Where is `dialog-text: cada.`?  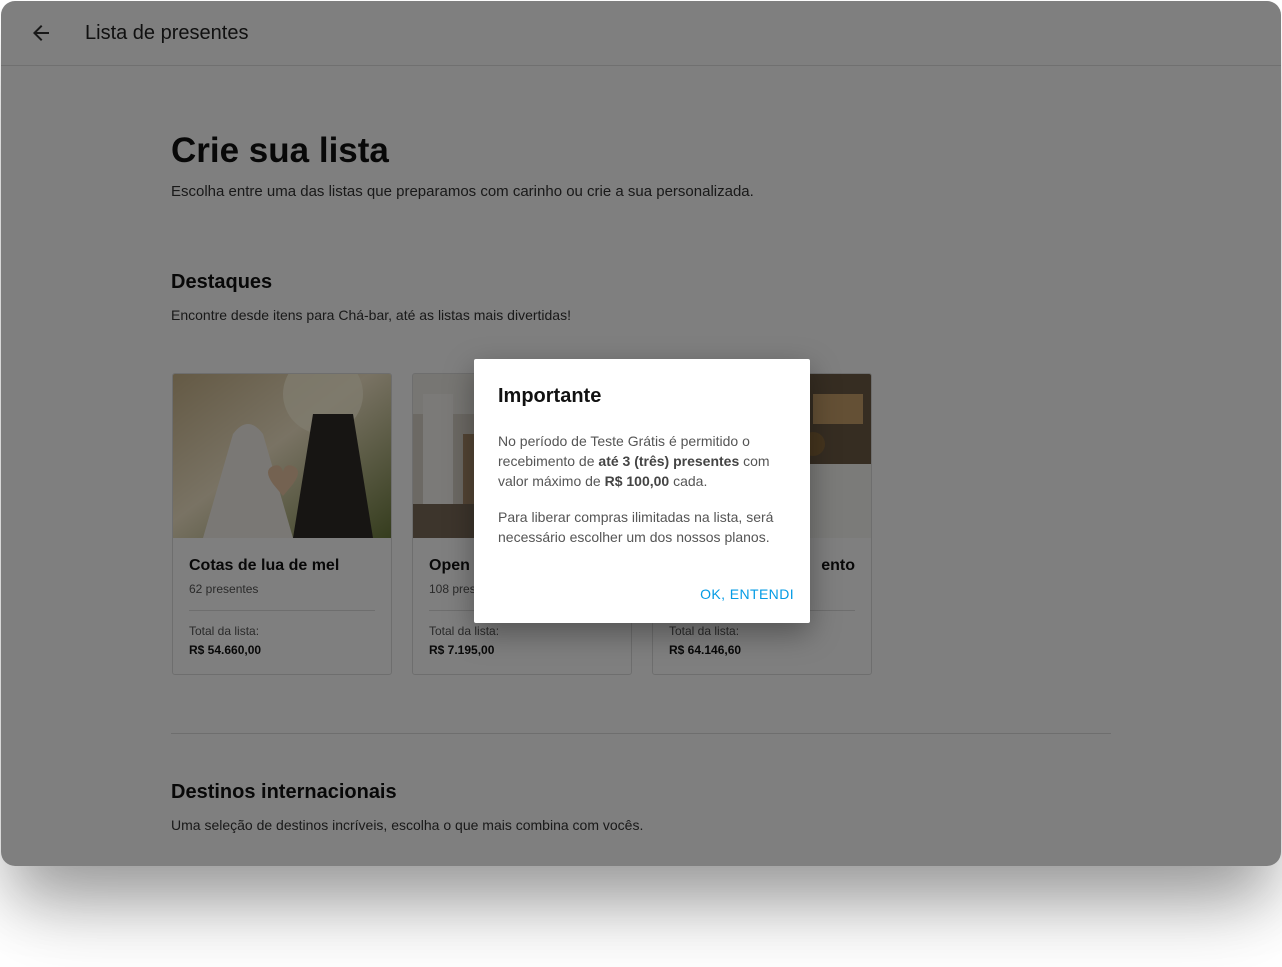
dialog-text: cada. is located at coordinates (688, 481).